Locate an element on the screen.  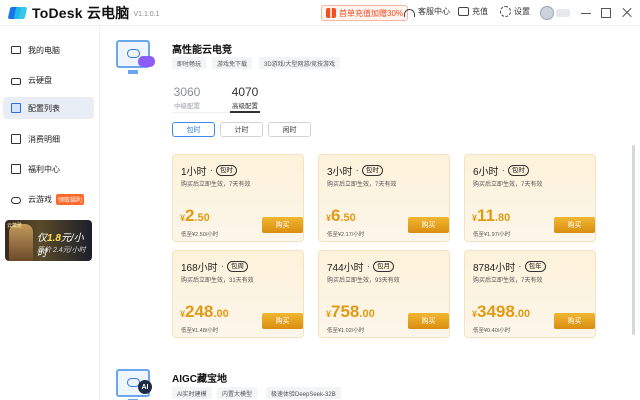
banner-tag: 云菓雅 is located at coordinates (15, 226).